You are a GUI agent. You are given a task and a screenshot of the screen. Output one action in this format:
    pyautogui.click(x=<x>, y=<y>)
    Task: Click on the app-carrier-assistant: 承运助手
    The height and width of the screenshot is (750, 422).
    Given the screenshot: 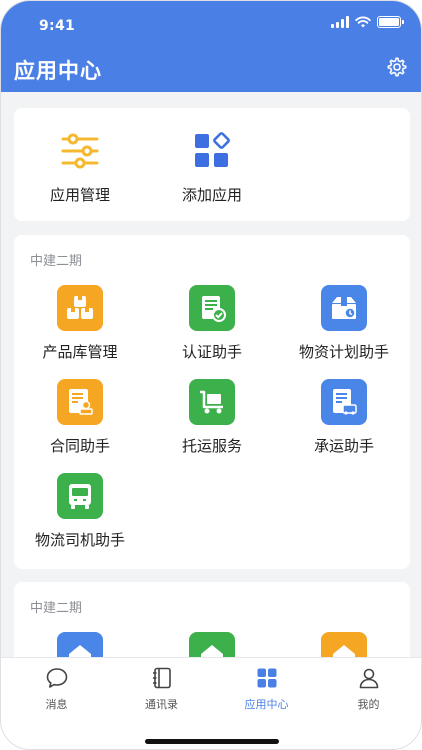 What is the action you would take?
    pyautogui.click(x=344, y=417)
    